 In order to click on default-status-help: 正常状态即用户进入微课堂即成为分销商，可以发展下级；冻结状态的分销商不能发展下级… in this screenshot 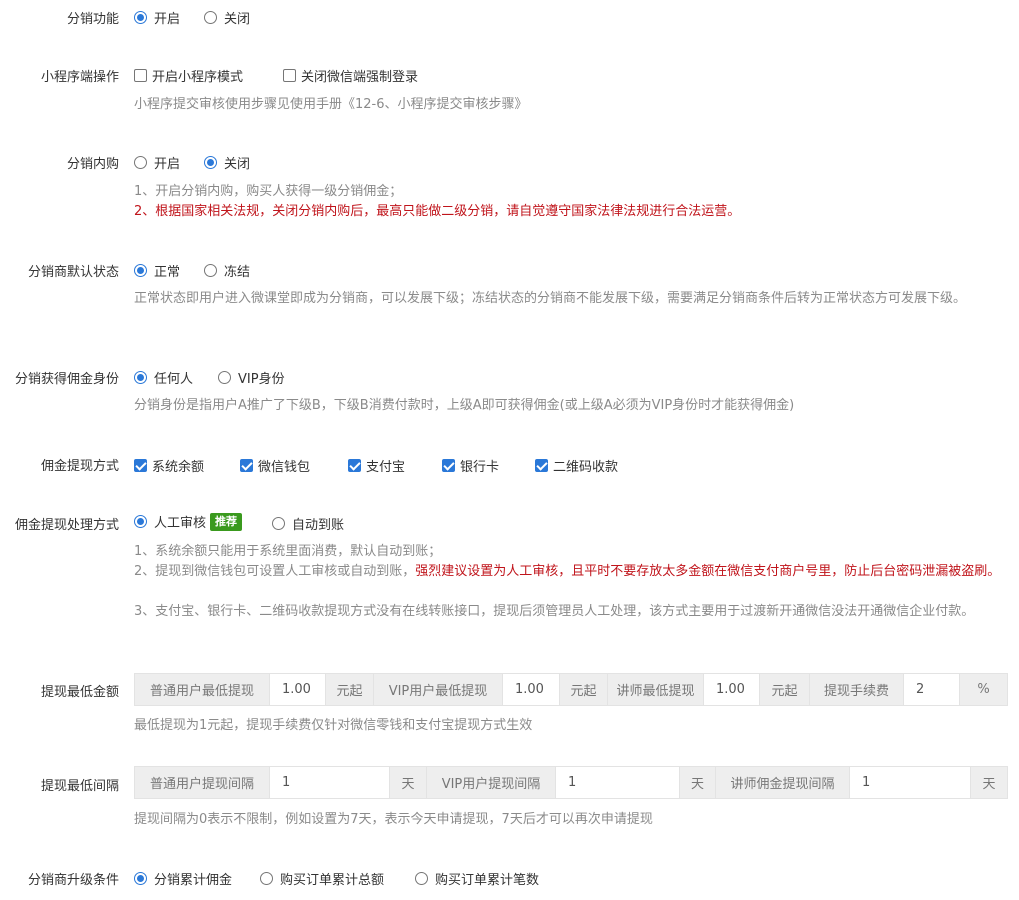, I will do `click(550, 298)`.